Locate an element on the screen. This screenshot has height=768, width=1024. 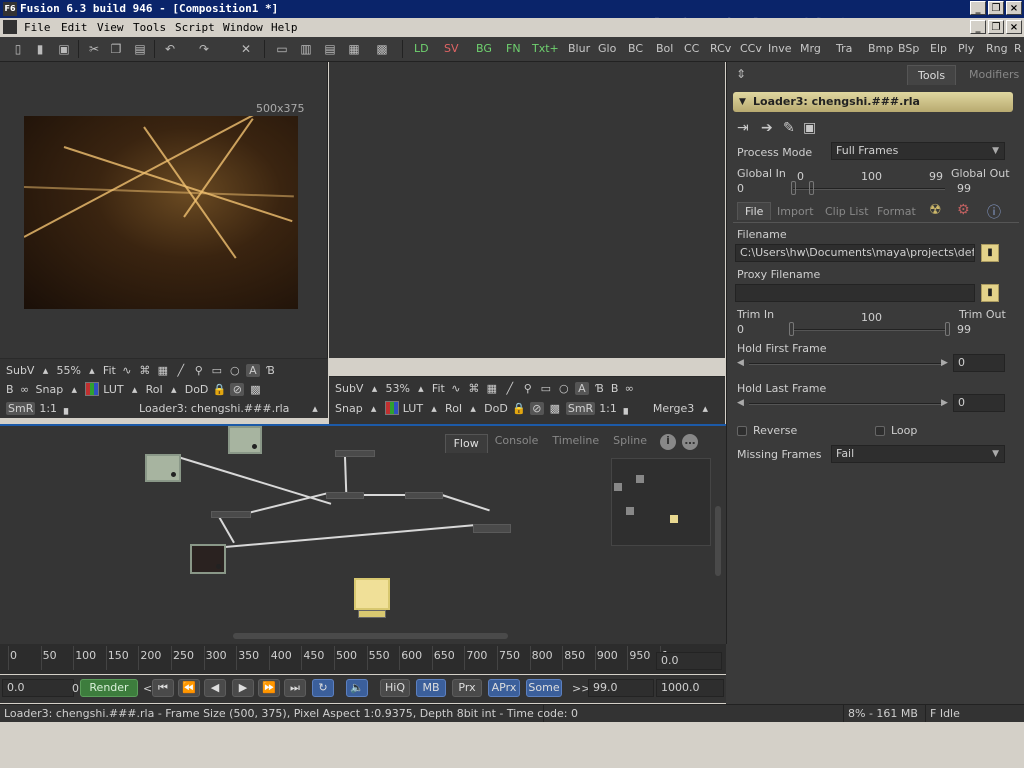
play-button: ▶ is located at coordinates (243, 688).